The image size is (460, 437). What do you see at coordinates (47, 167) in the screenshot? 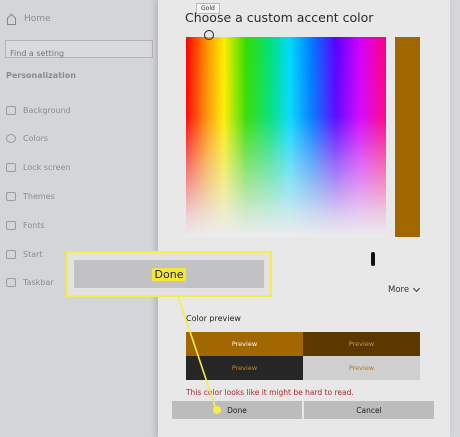
I see `sidebar-item-label: Lock screen` at bounding box center [47, 167].